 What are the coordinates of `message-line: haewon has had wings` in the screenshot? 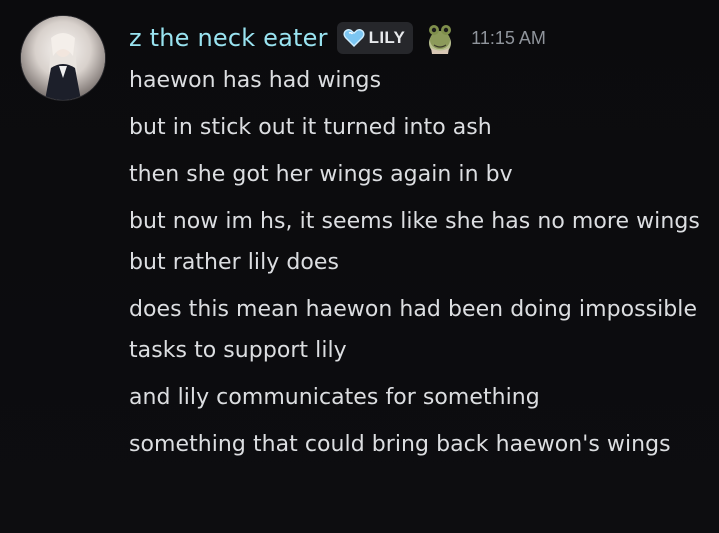 It's located at (255, 80).